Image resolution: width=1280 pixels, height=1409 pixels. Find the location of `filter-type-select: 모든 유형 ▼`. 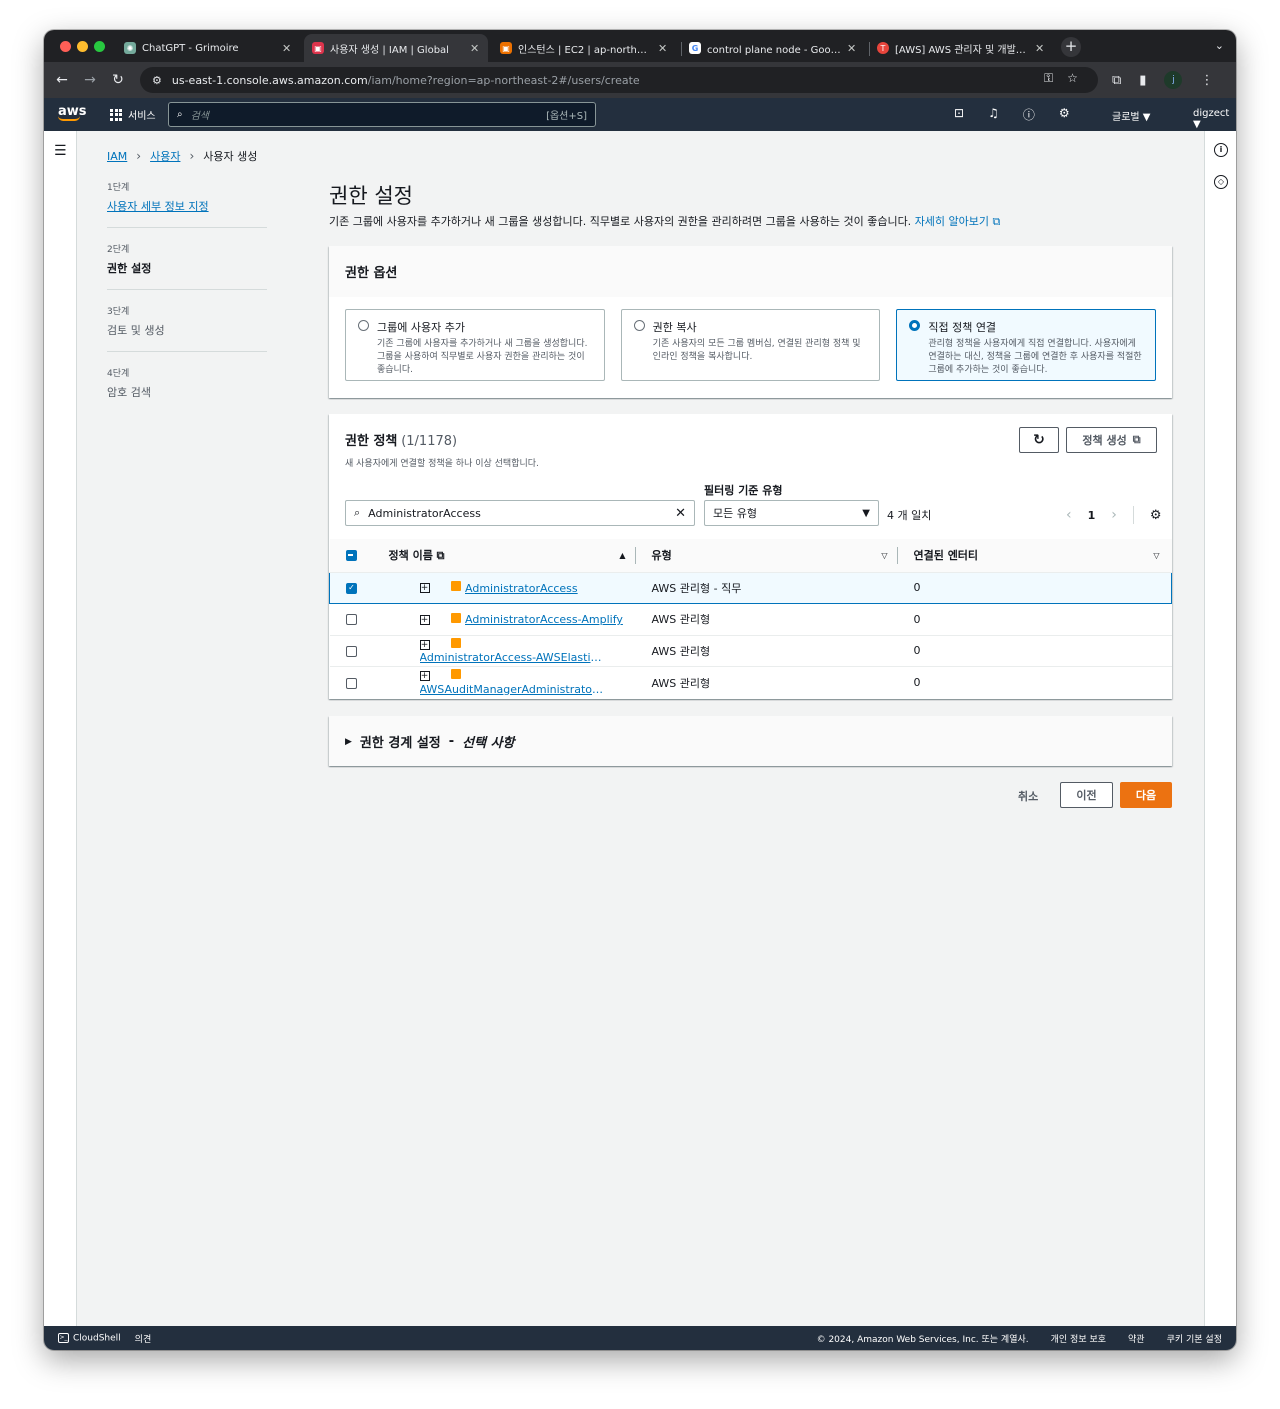

filter-type-select: 모든 유형 ▼ is located at coordinates (791, 513).